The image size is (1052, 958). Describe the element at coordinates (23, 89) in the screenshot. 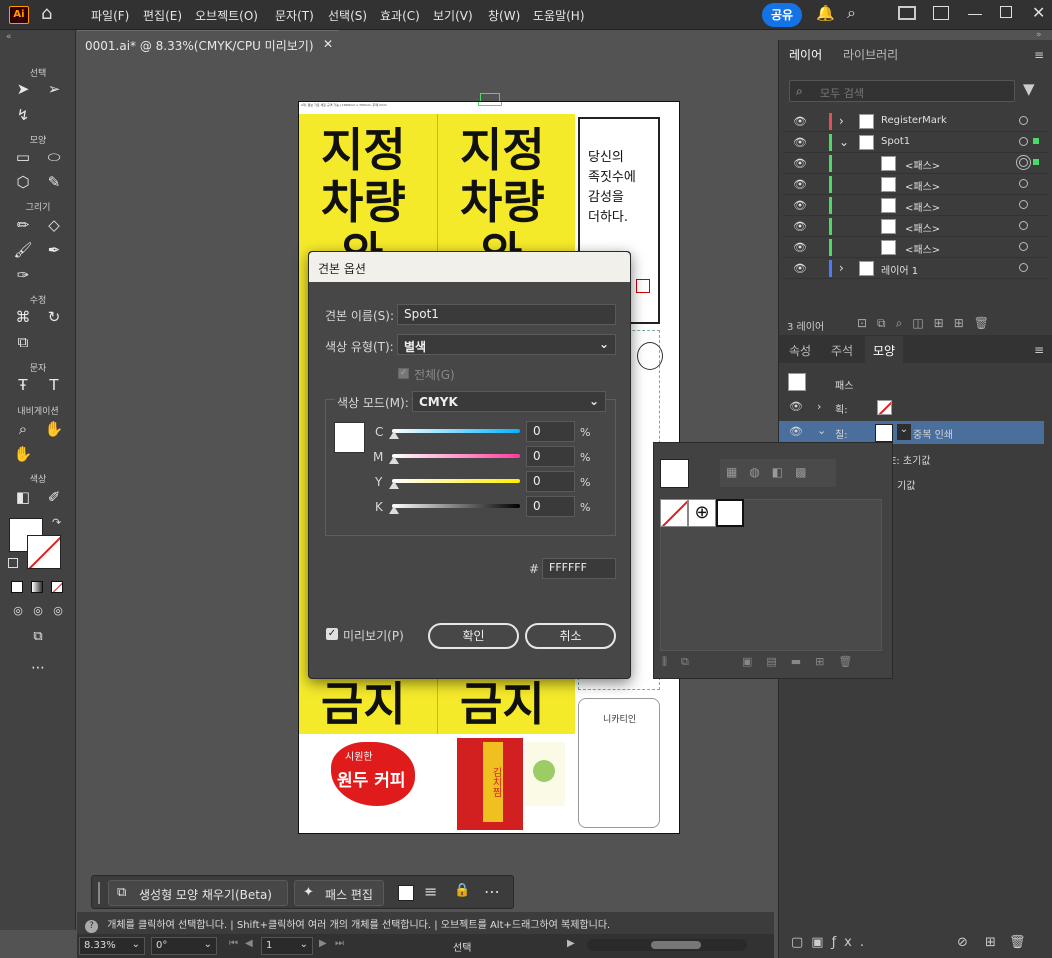

I see `selection-tool-icon: ➤` at that location.